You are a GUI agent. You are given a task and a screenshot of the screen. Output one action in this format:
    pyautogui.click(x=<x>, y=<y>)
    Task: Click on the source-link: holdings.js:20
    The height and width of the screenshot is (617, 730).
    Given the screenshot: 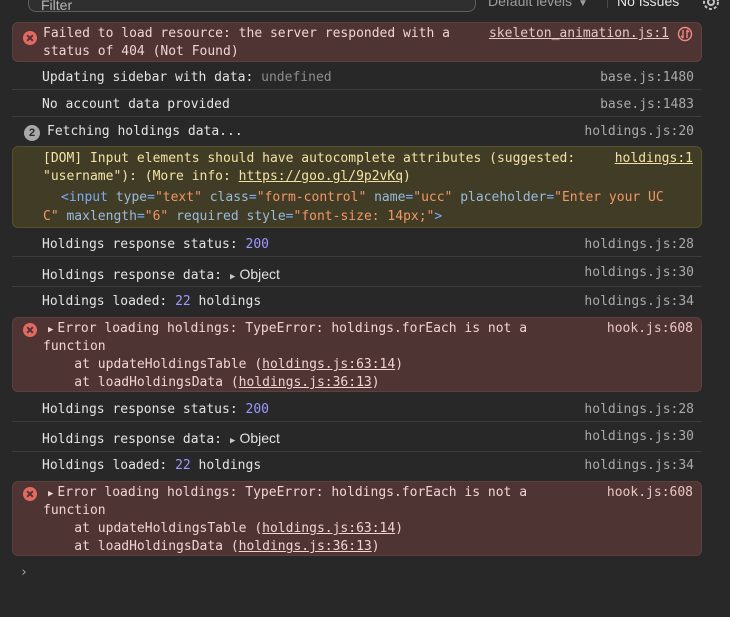 What is the action you would take?
    pyautogui.click(x=639, y=132)
    